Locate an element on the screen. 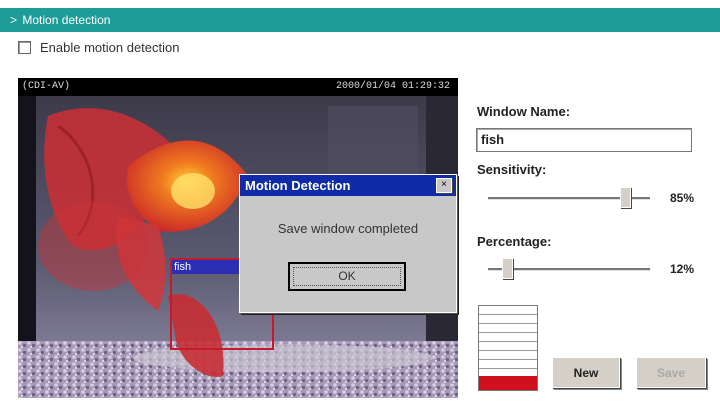 This screenshot has height=414, width=720. close-icon: × is located at coordinates (444, 185).